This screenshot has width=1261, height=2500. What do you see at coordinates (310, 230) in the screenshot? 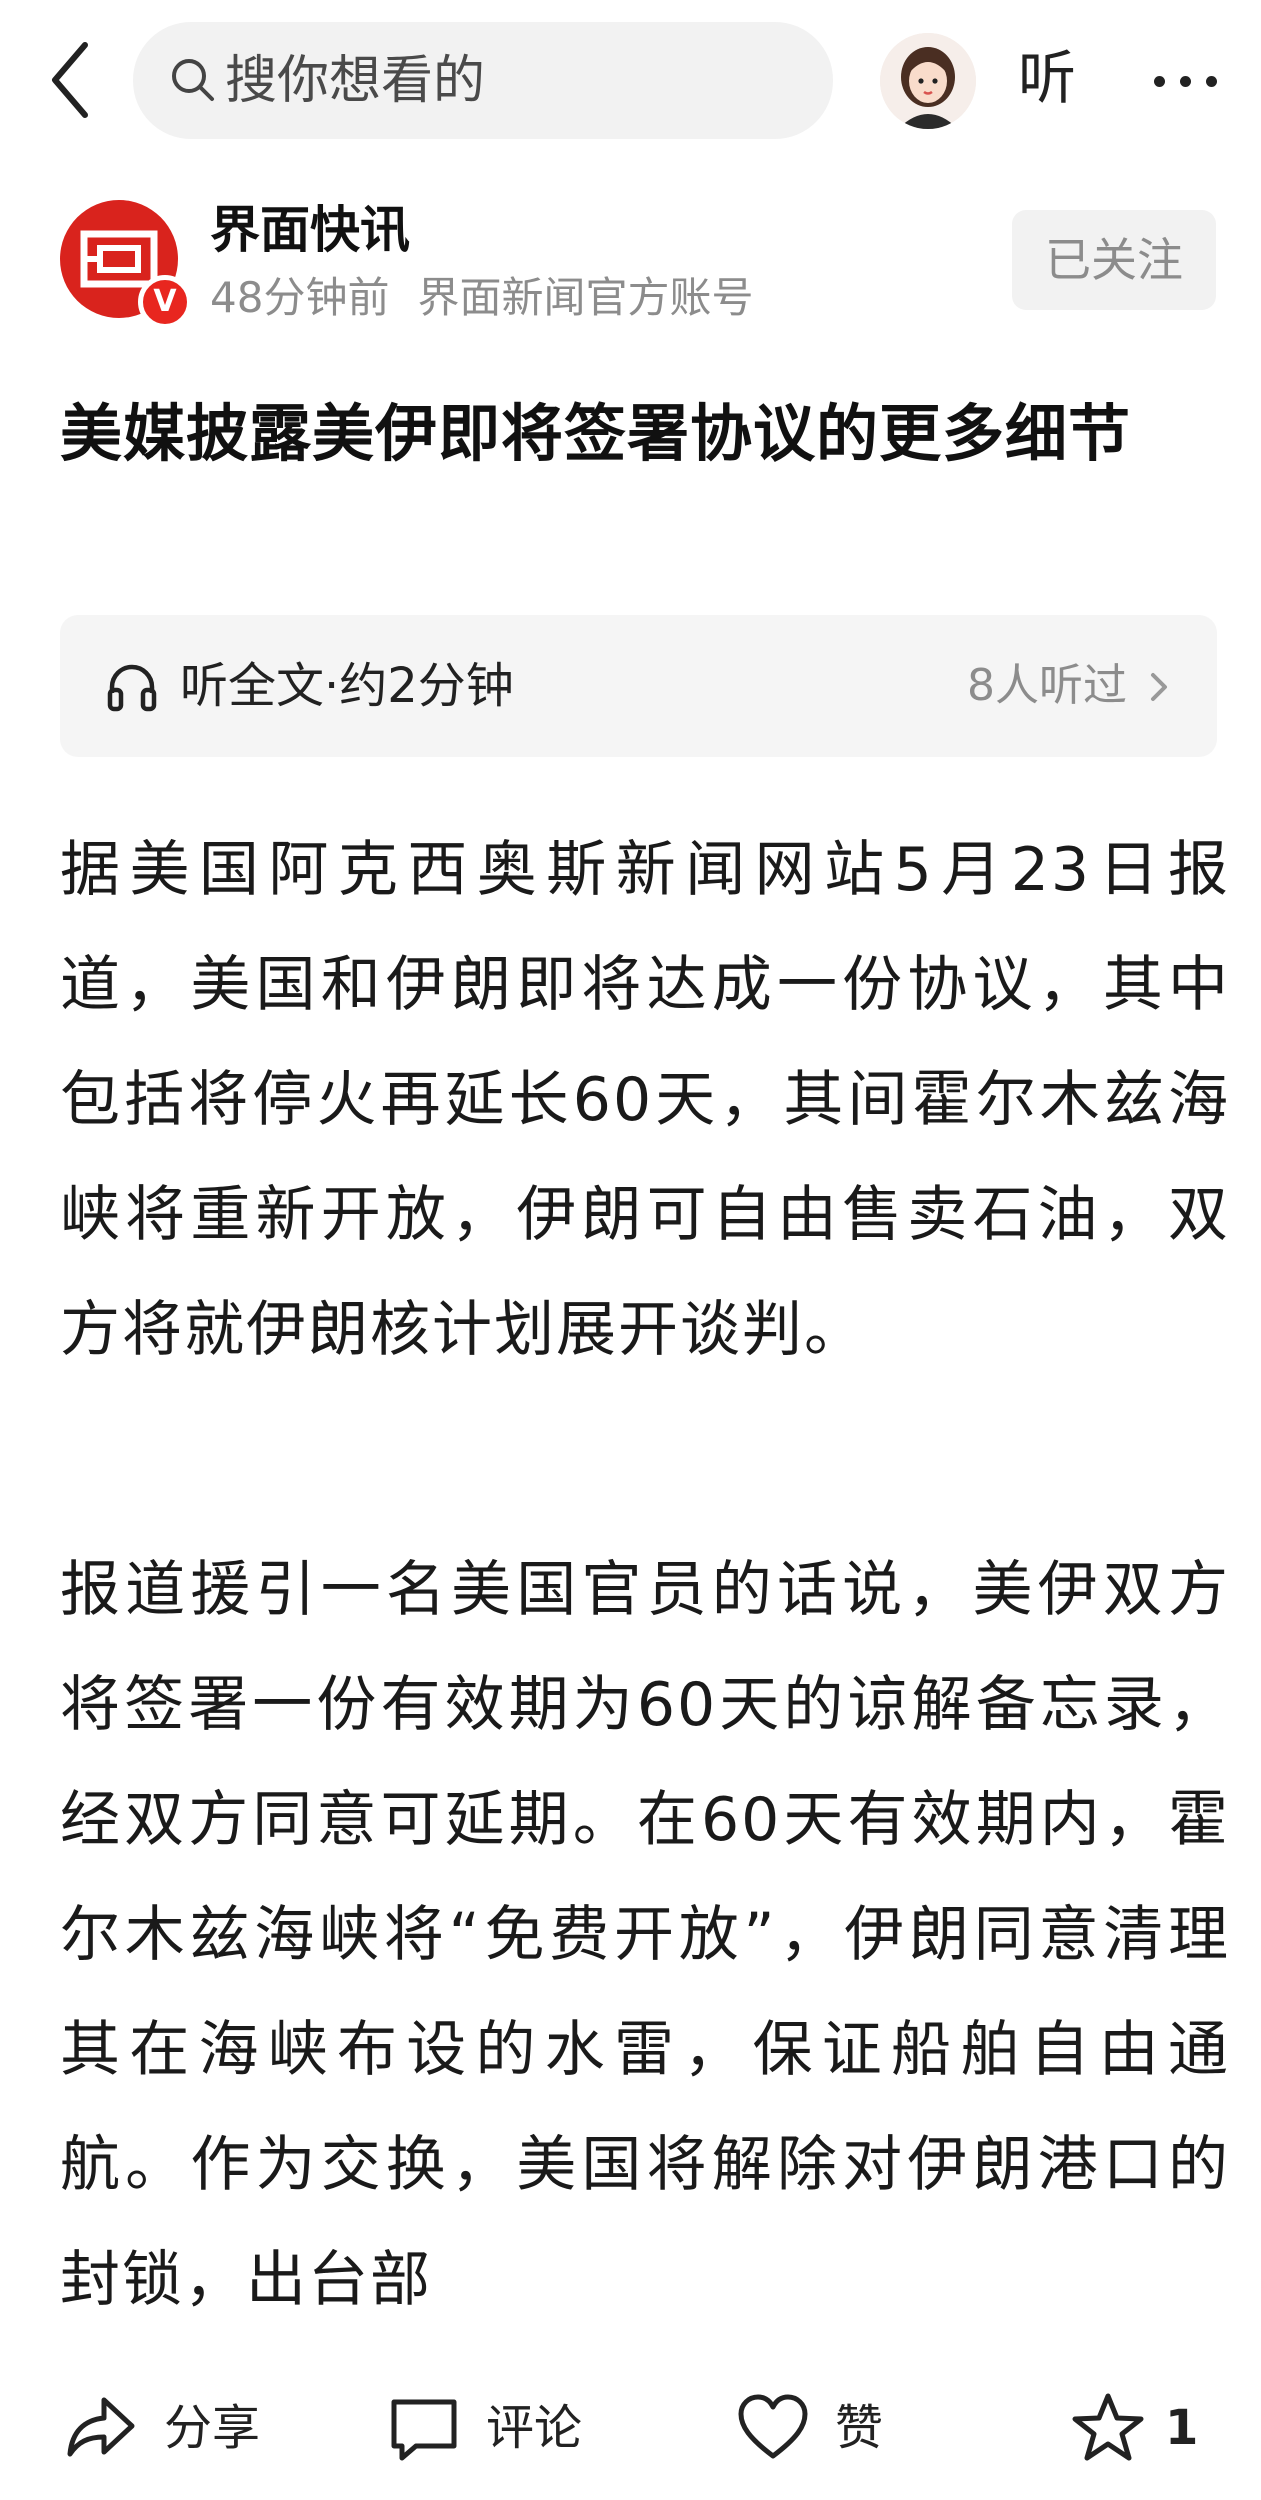
I see `author-name: 界面快讯` at bounding box center [310, 230].